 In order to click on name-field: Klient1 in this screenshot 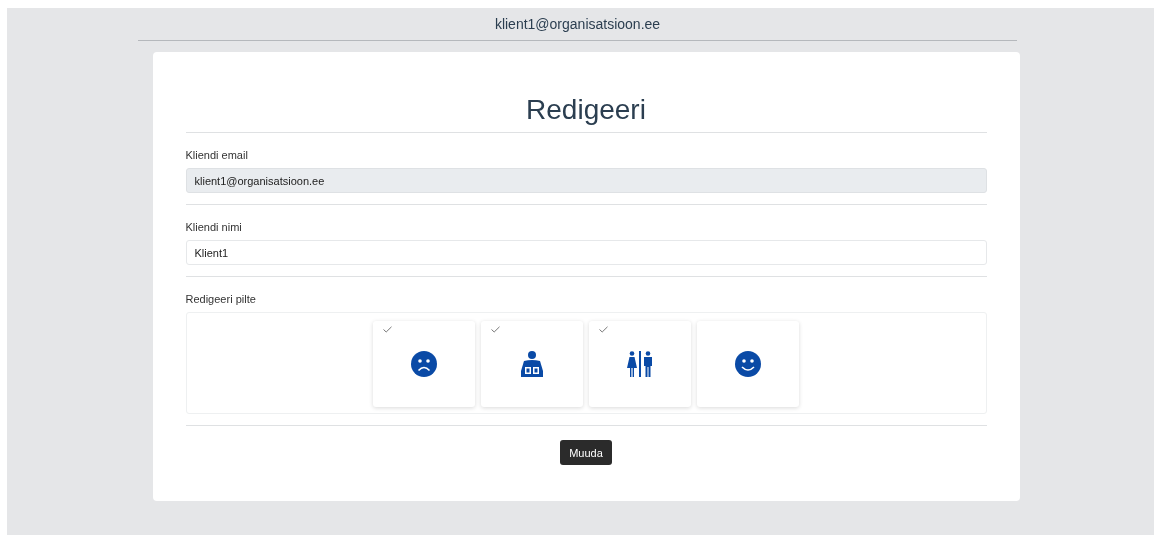, I will do `click(586, 252)`.